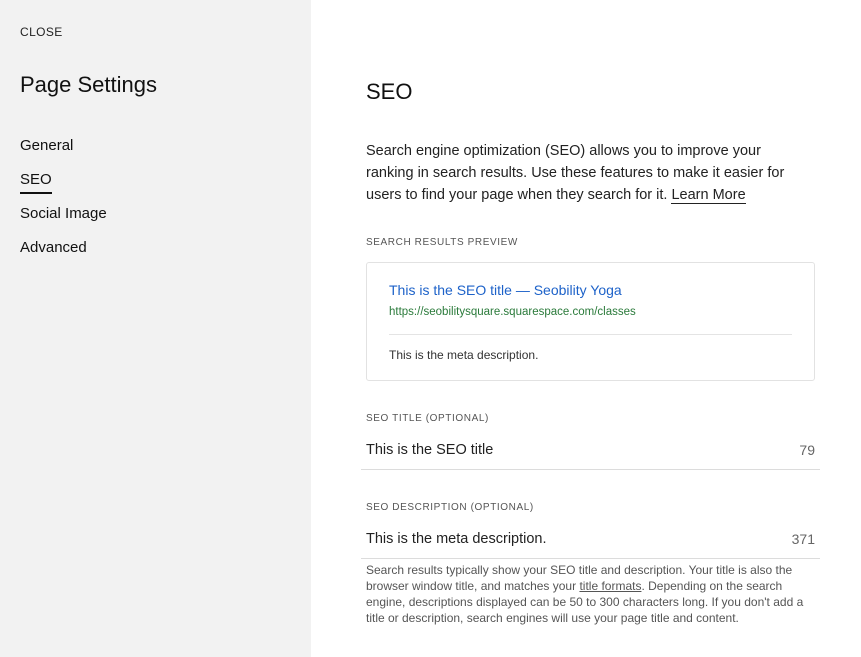 This screenshot has height=657, width=861. I want to click on nav-item-advanced: Advanced, so click(63, 255).